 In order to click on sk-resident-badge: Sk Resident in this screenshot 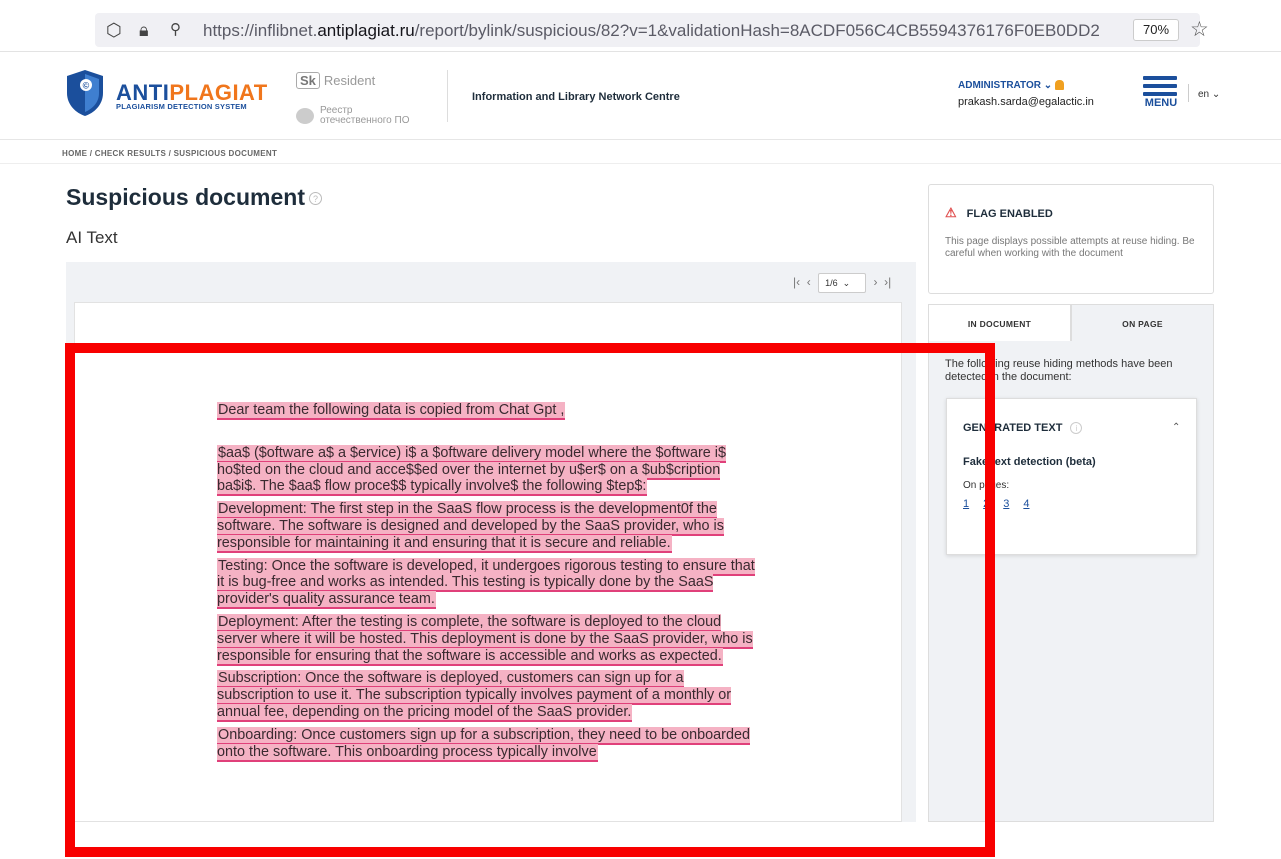, I will do `click(335, 80)`.